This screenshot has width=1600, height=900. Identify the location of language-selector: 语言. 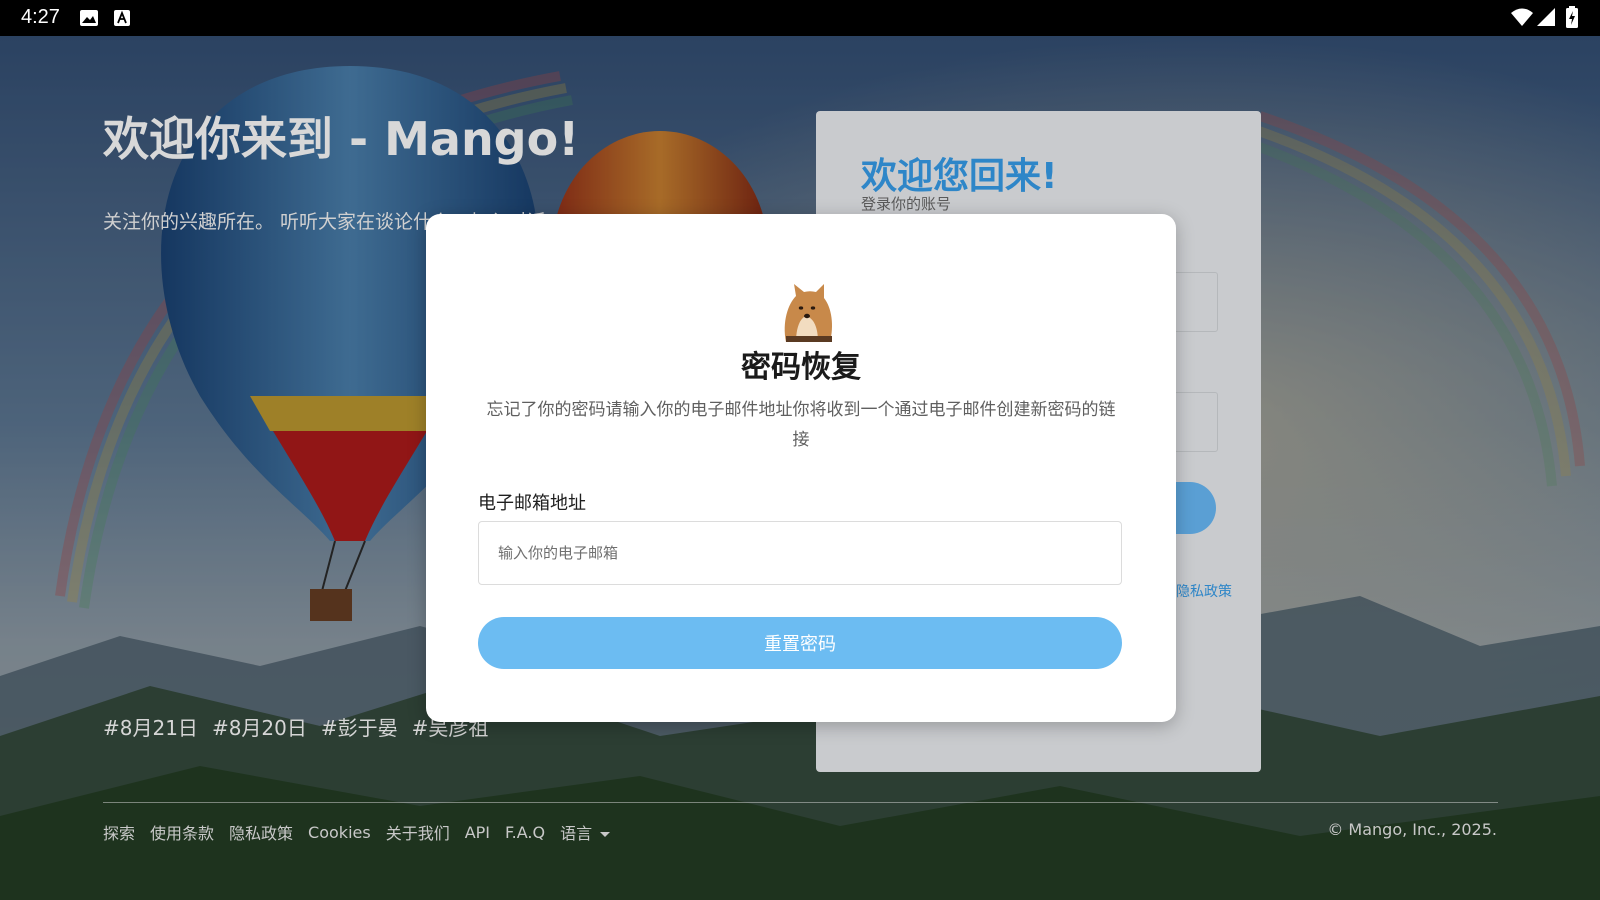
(585, 832).